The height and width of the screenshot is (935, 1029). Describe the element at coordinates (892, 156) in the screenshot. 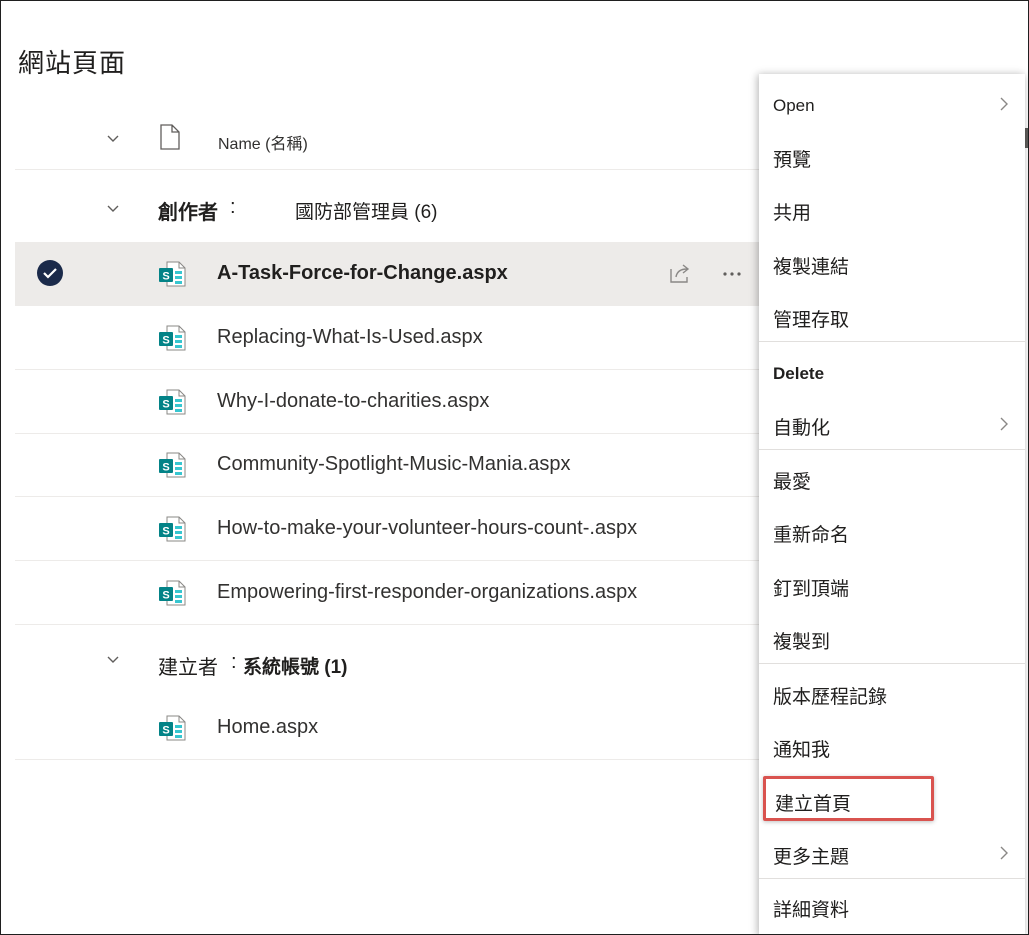

I see `menu-item-preview: 預覽` at that location.